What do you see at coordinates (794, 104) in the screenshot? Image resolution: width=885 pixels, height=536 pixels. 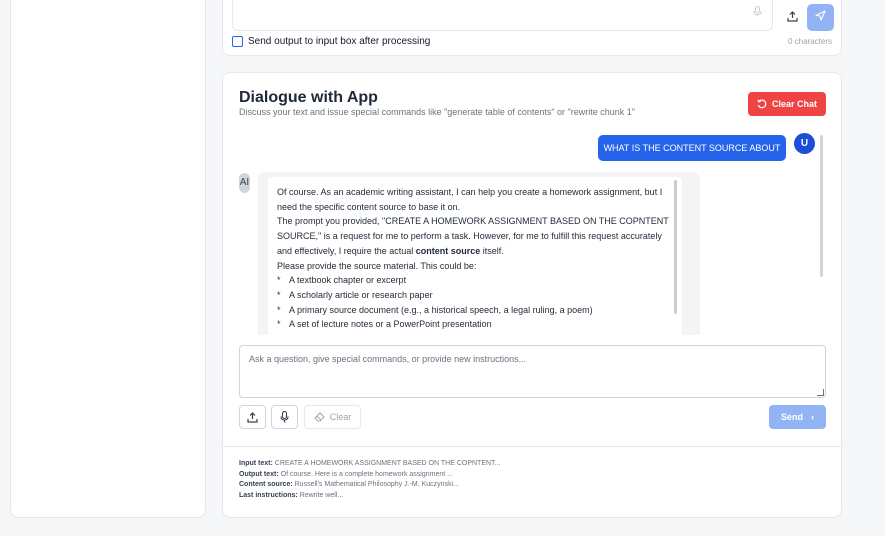 I see `clear-chat-label: Clear Chat` at bounding box center [794, 104].